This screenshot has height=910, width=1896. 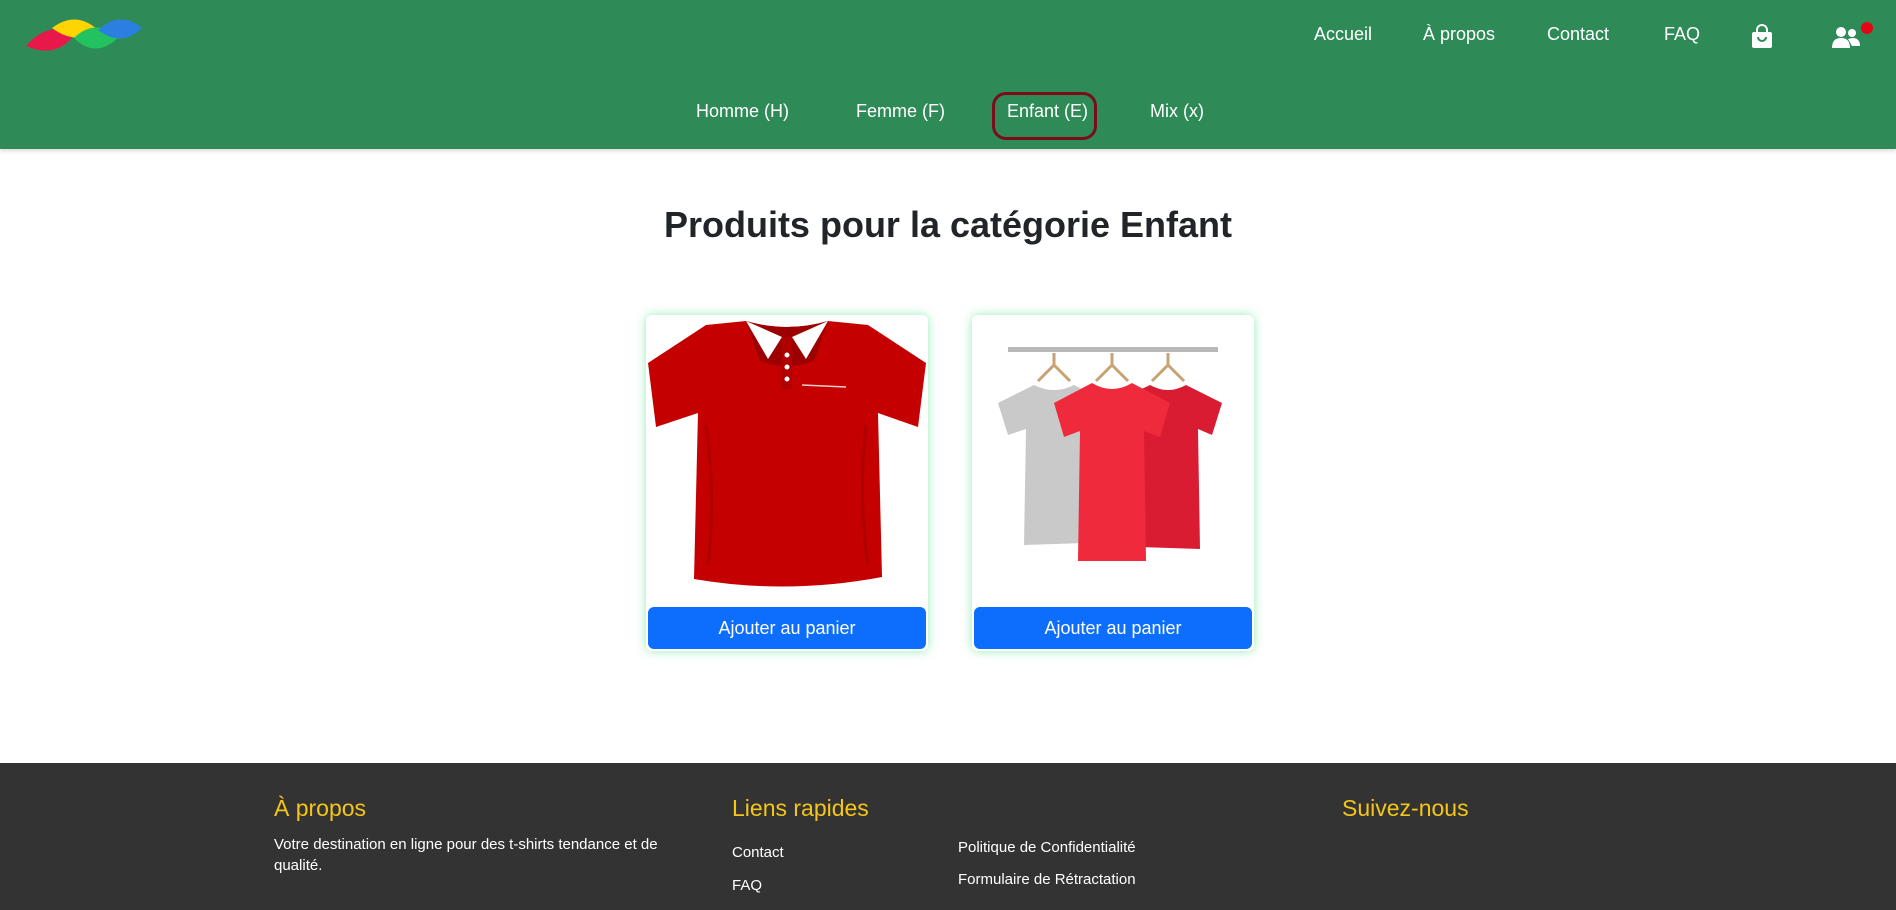 I want to click on category-homme: Homme (H), so click(x=742, y=111).